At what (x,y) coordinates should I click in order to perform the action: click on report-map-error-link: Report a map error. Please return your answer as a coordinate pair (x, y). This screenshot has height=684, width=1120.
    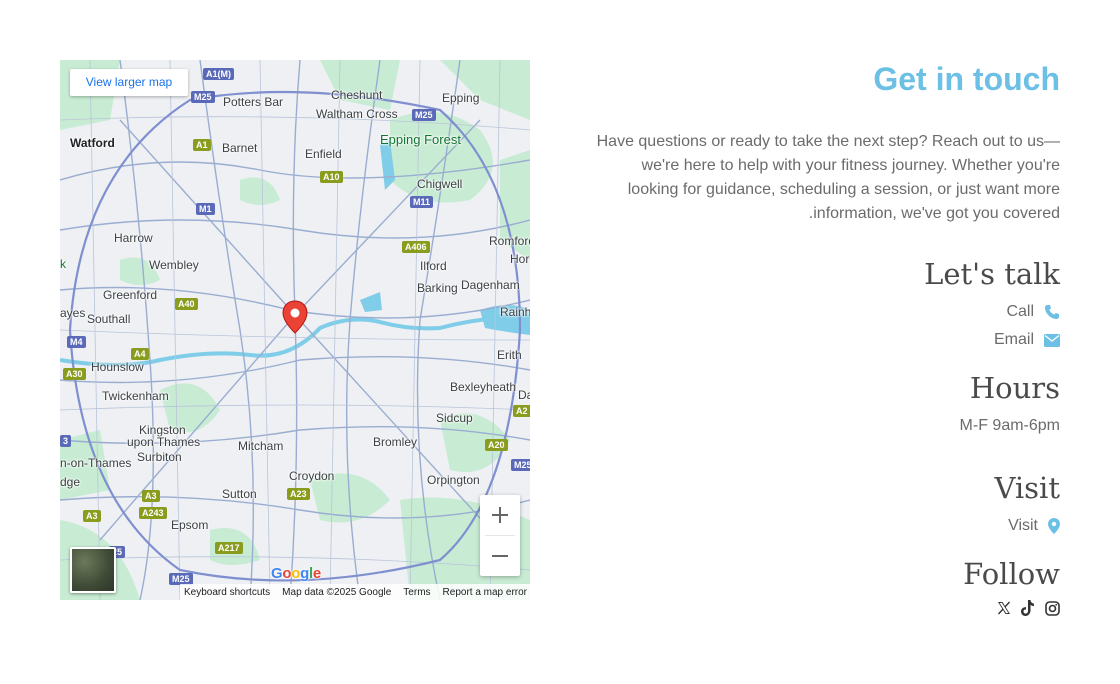
    Looking at the image, I should click on (485, 592).